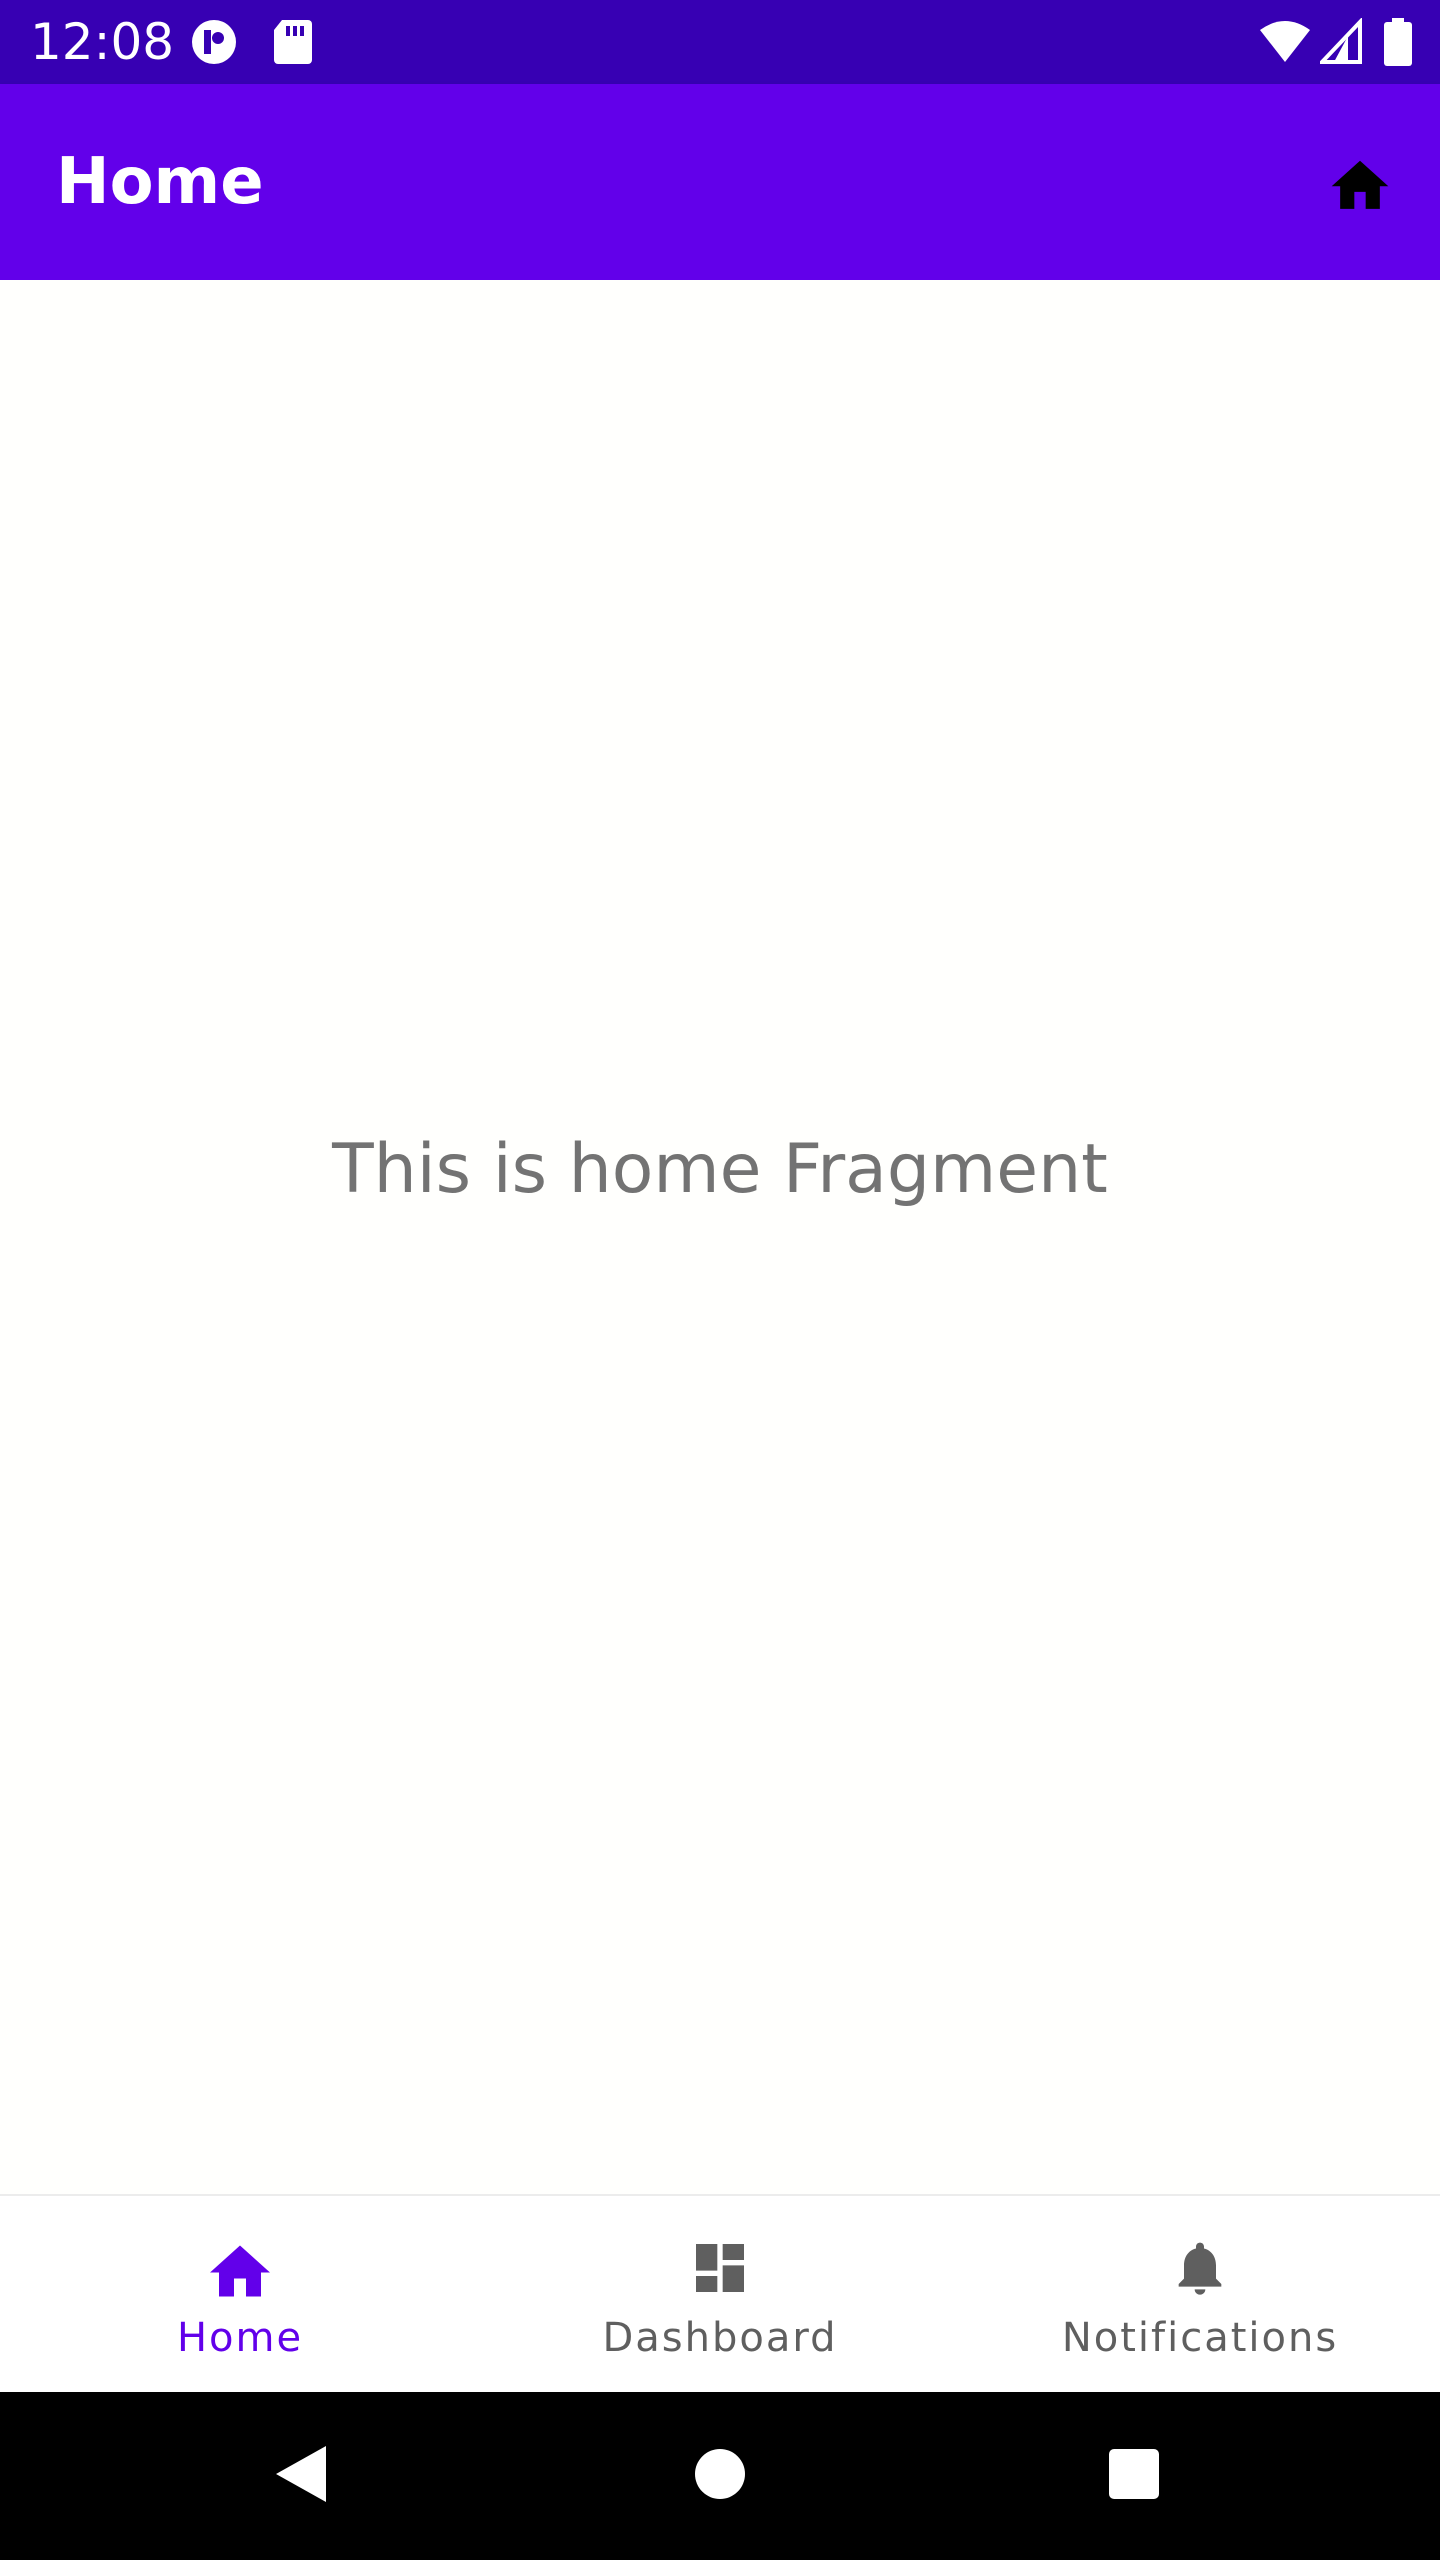 The width and height of the screenshot is (1440, 2560). I want to click on app-notification-icon, so click(214, 42).